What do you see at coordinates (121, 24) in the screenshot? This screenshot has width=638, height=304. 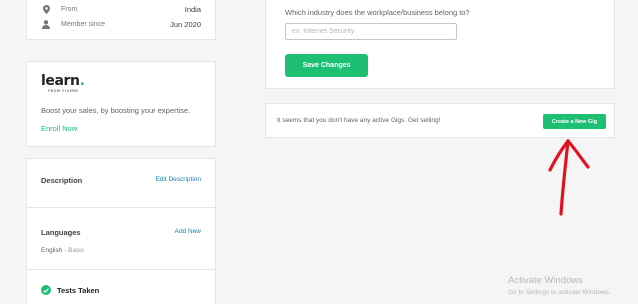 I see `member-since-row: Member since Jun 2020` at bounding box center [121, 24].